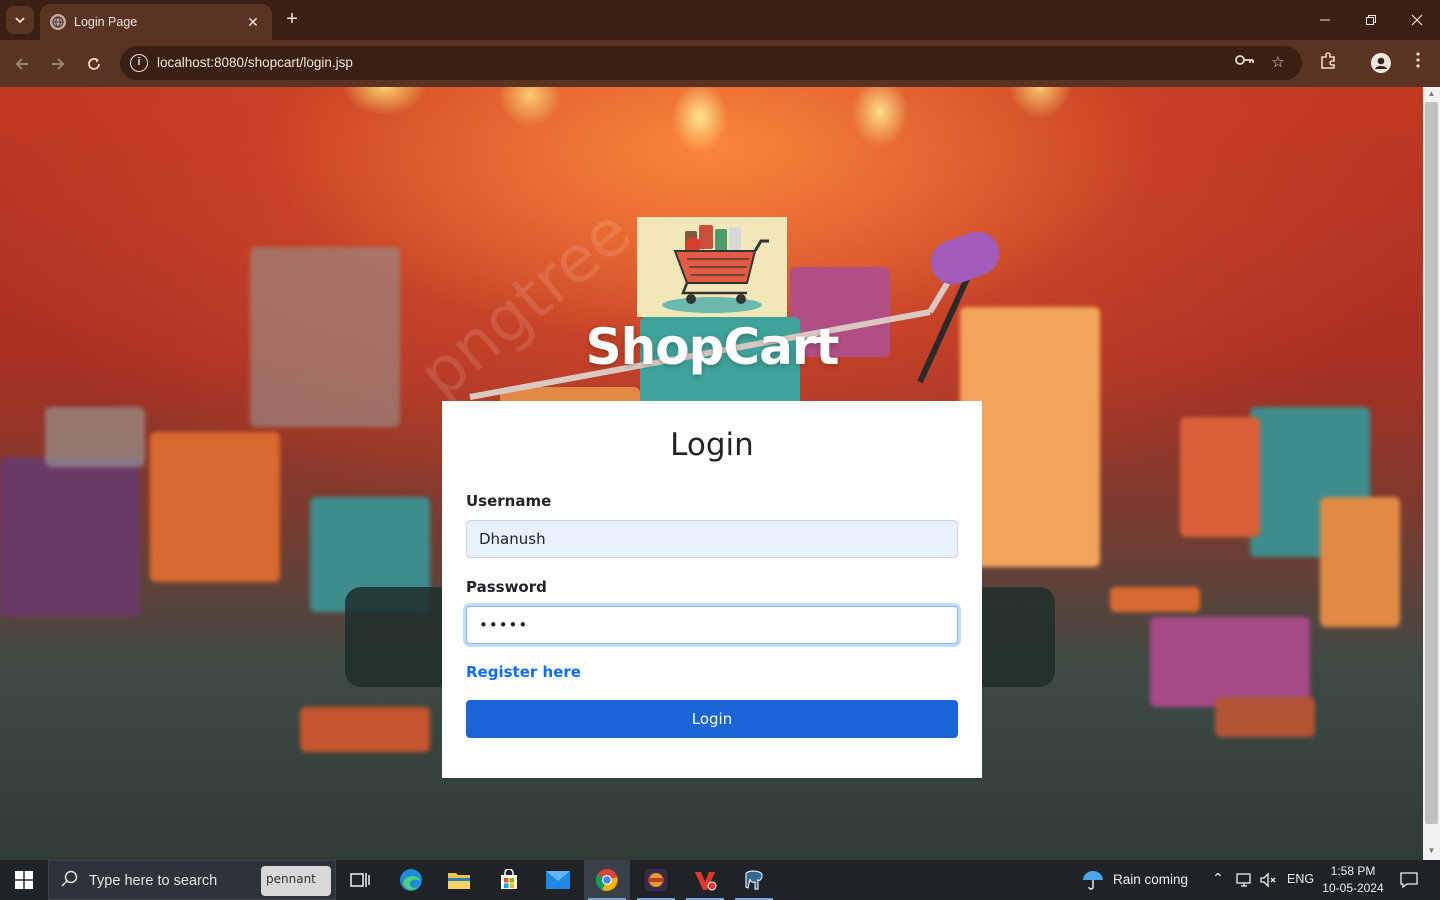 This screenshot has width=1440, height=900. What do you see at coordinates (1418, 64) in the screenshot?
I see `more-menu-icon` at bounding box center [1418, 64].